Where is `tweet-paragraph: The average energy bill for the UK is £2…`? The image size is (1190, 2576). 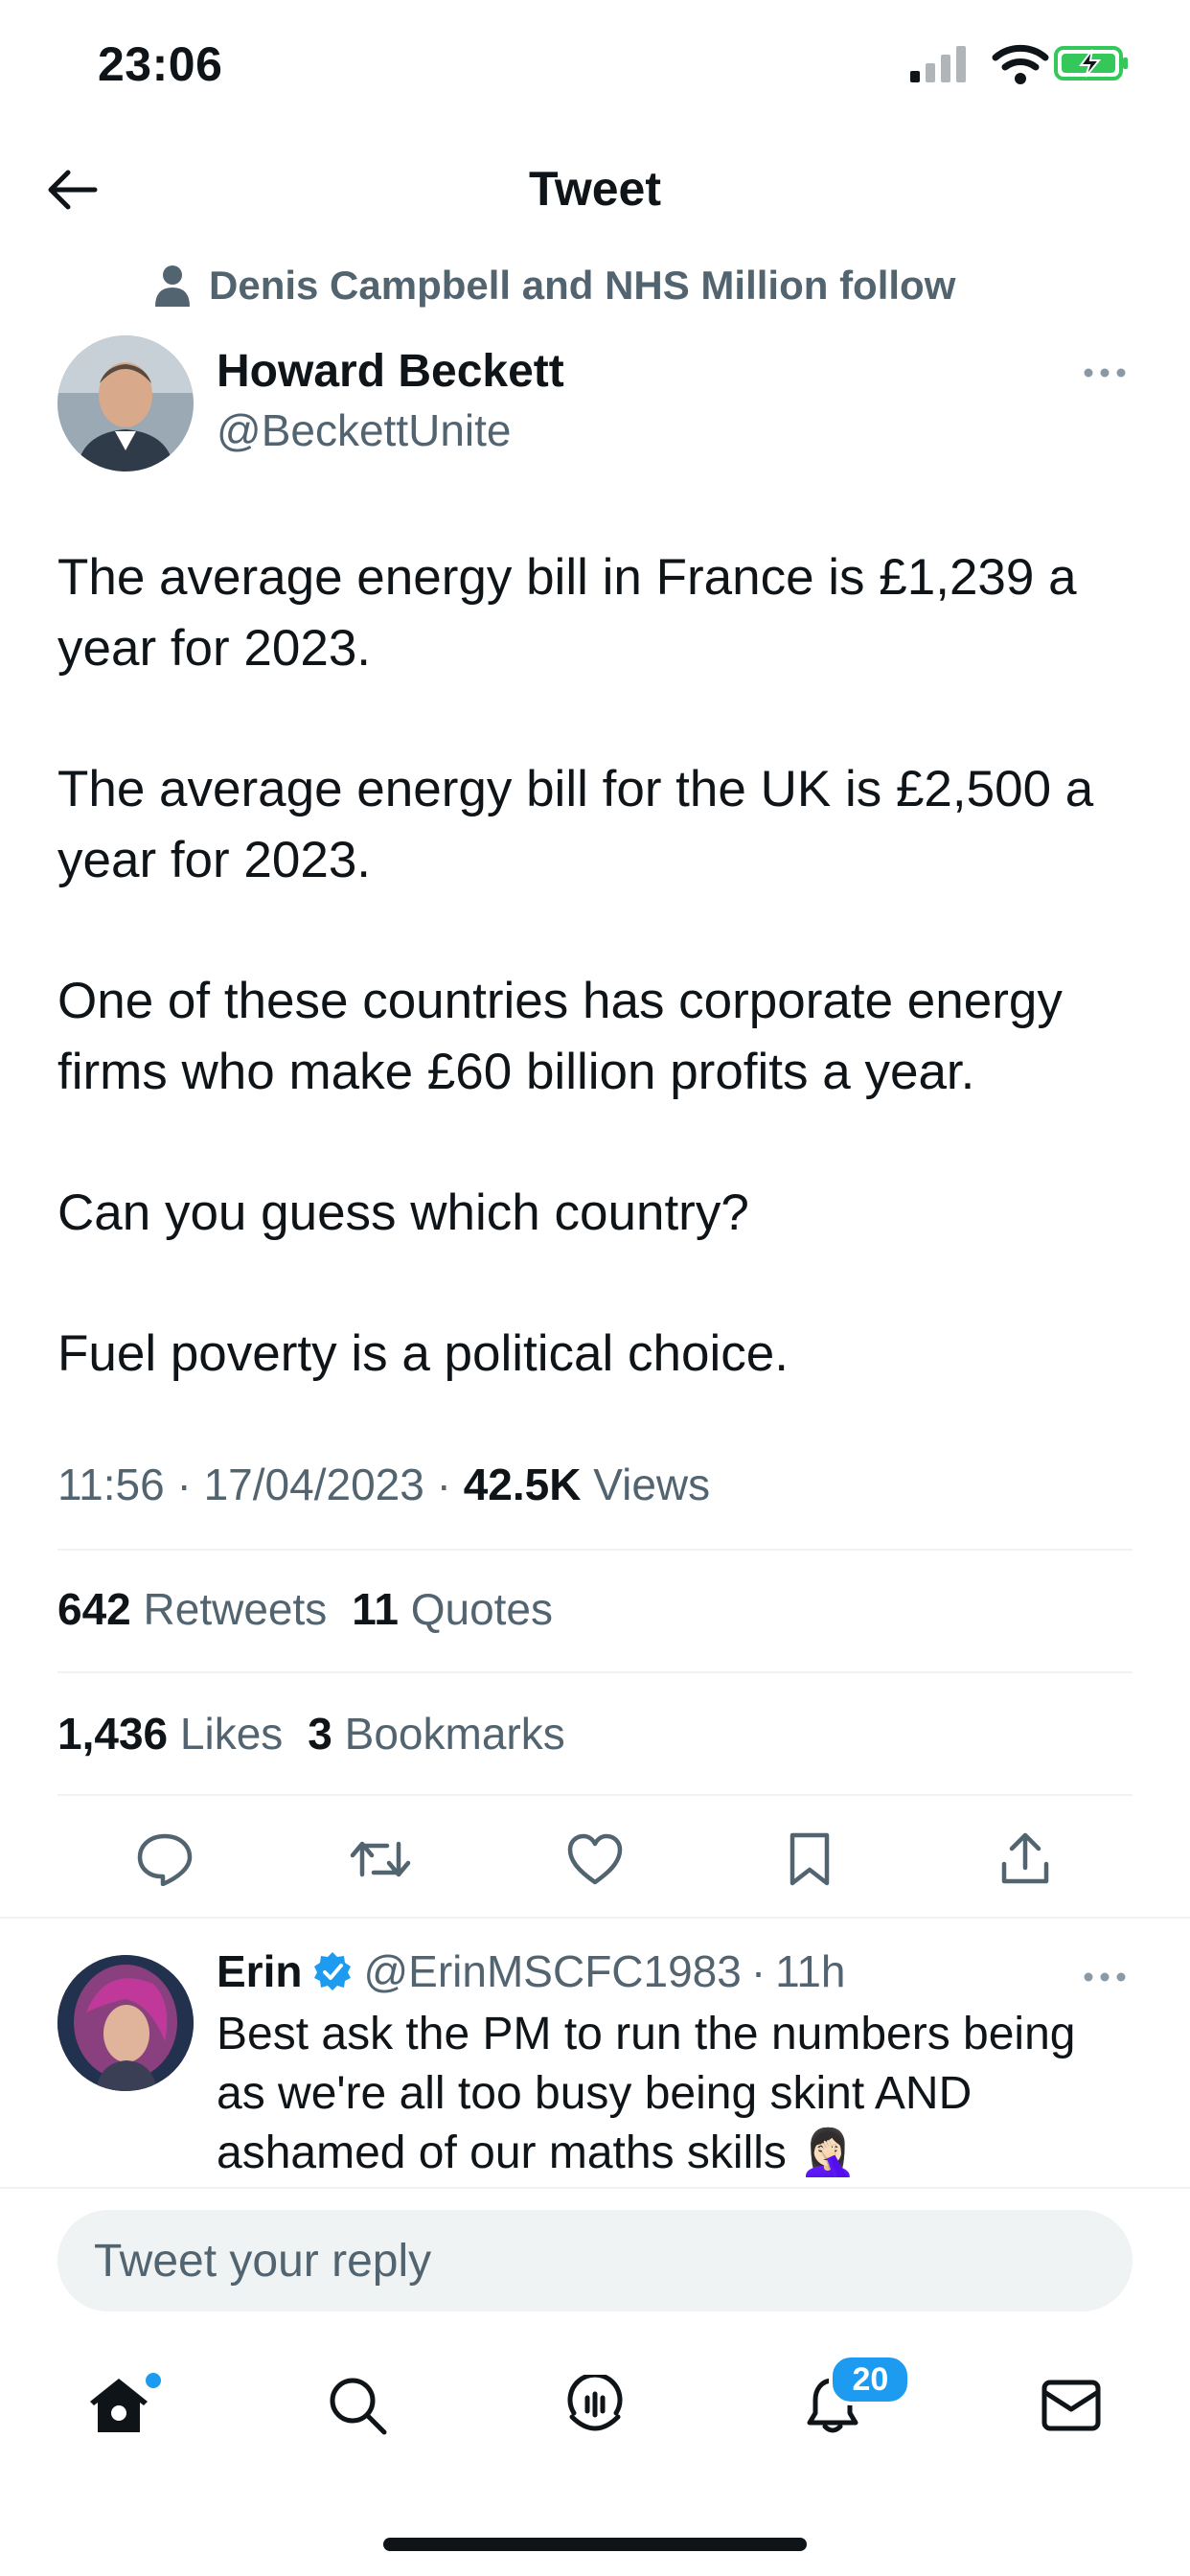
tweet-paragraph: The average energy bill for the UK is £2… is located at coordinates (575, 824).